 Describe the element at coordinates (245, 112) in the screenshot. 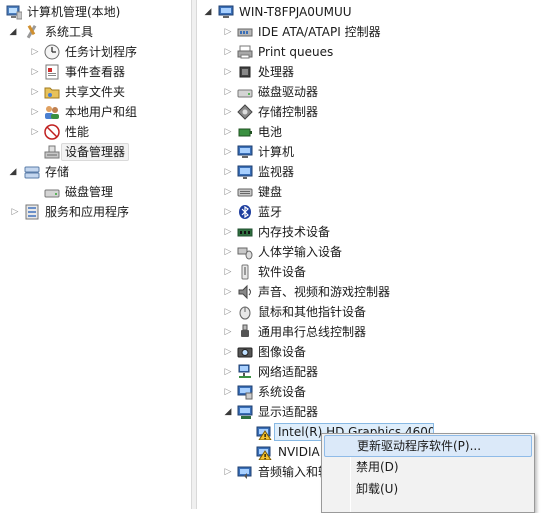

I see `storage-controller-icon` at that location.